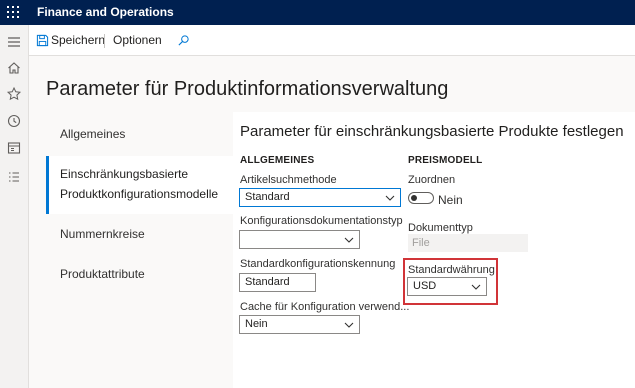  What do you see at coordinates (277, 160) in the screenshot?
I see `group-title-general: ALLGEMEINES` at bounding box center [277, 160].